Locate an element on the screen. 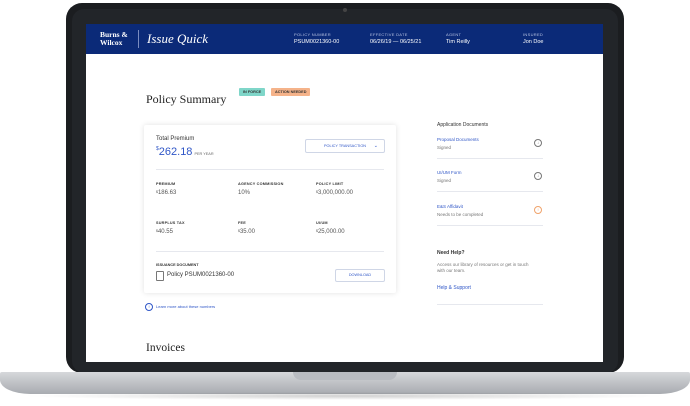 This screenshot has height=406, width=690. meta-insured: INSURED Jon Doe is located at coordinates (533, 38).